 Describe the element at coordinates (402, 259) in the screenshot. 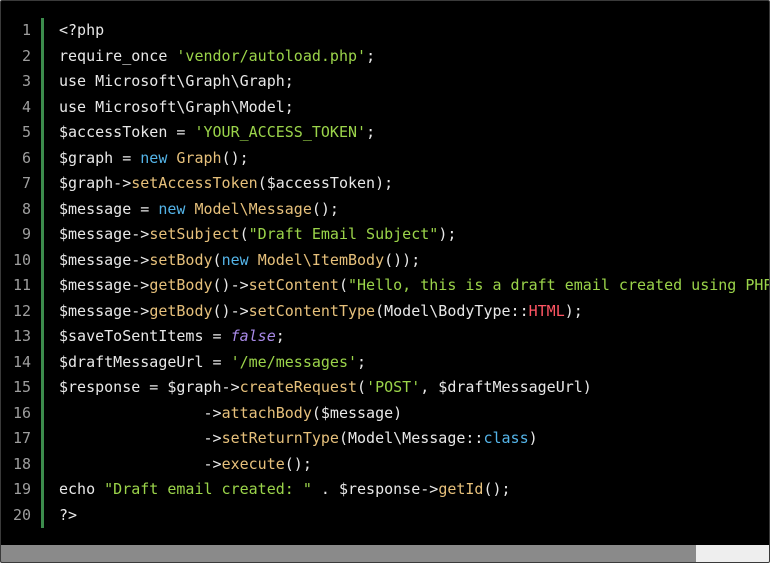

I see `code-token: ());` at that location.